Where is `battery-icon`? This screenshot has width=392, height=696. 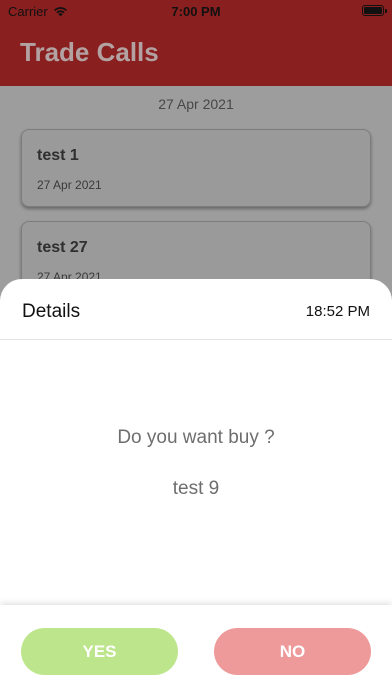
battery-icon is located at coordinates (374, 10).